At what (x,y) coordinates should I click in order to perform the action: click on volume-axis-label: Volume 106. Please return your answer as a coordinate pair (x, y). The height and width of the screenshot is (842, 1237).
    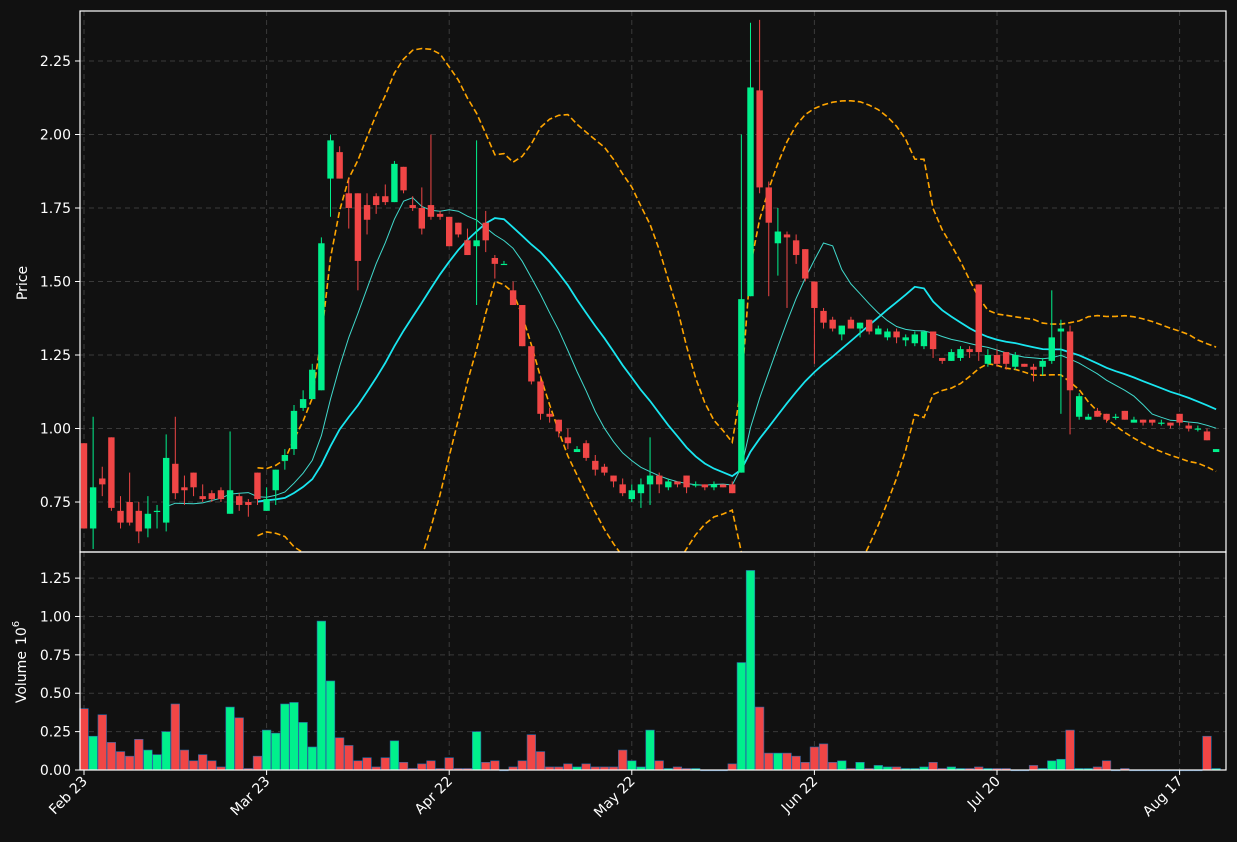
    Looking at the image, I should click on (20, 662).